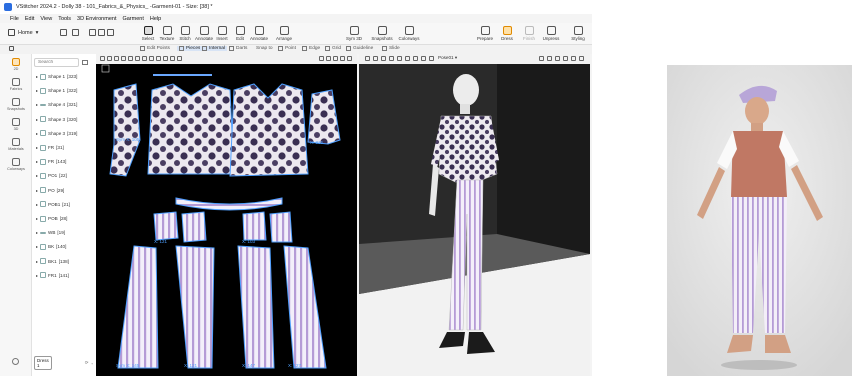  Describe the element at coordinates (64, 104) in the screenshot. I see `tree-item: ▸ Shape 4 [321]` at that location.